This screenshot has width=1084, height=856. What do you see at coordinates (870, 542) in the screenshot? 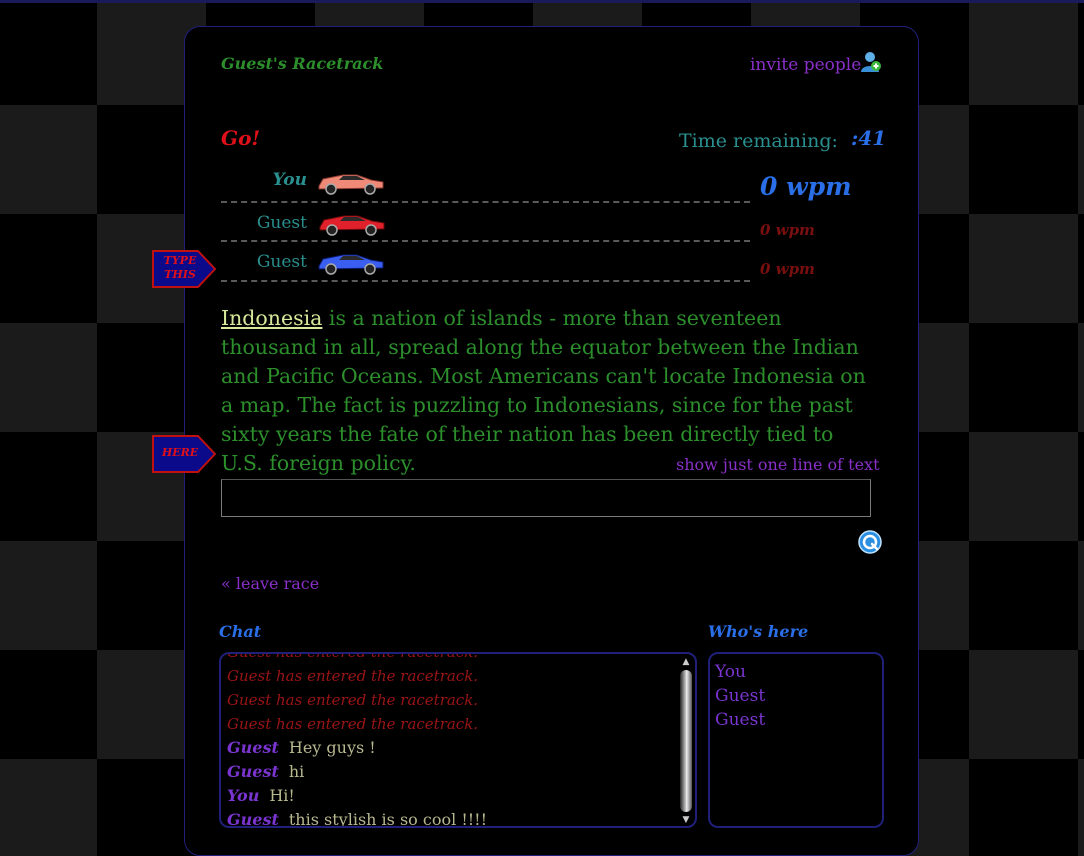
I see `refresh-help-icon` at bounding box center [870, 542].